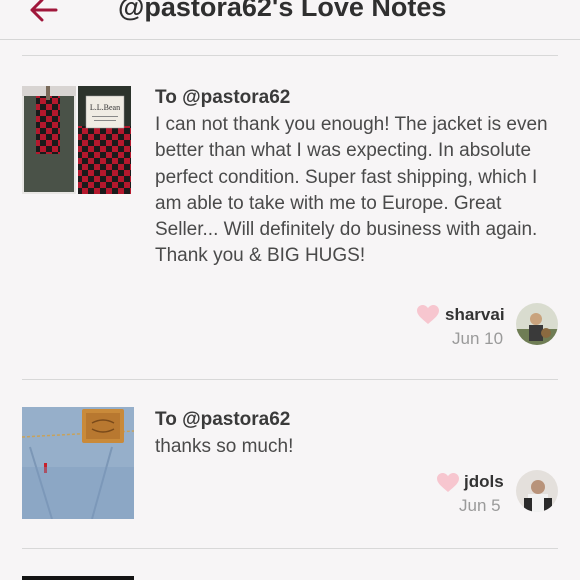 Image resolution: width=580 pixels, height=580 pixels. I want to click on note-date: Jun 10, so click(478, 338).